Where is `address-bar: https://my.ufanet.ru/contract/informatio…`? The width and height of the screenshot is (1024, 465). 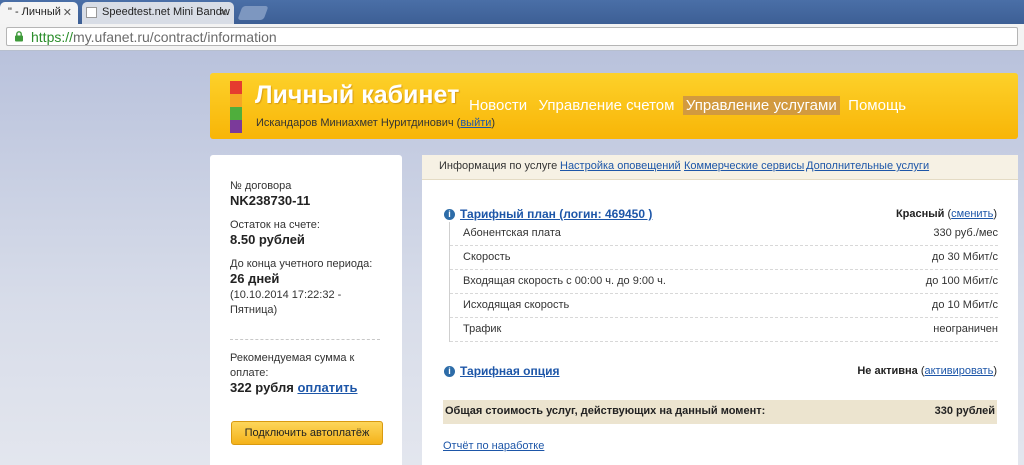 address-bar: https://my.ufanet.ru/contract/informatio… is located at coordinates (512, 37).